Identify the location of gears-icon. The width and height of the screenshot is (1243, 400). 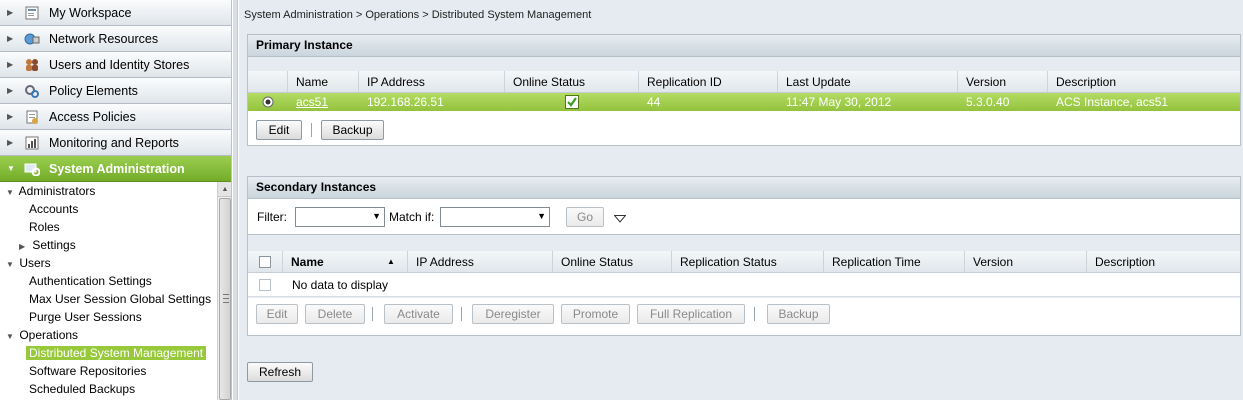
(32, 91).